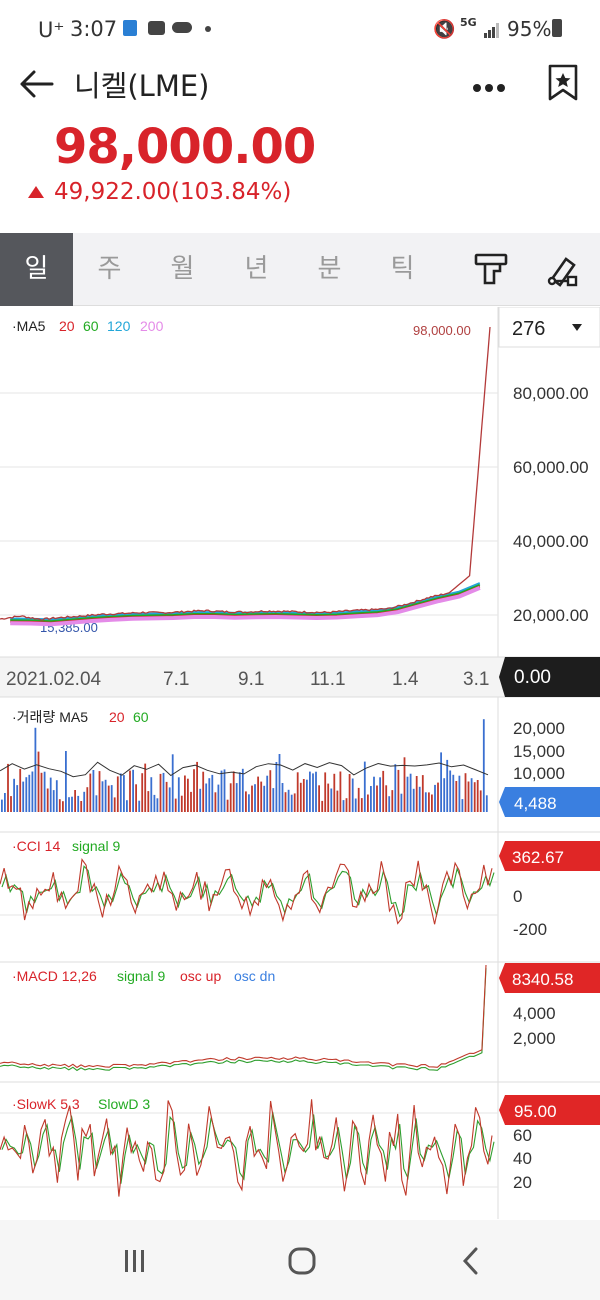 The image size is (600, 1300). I want to click on app-header: 니켈(LME), so click(300, 83).